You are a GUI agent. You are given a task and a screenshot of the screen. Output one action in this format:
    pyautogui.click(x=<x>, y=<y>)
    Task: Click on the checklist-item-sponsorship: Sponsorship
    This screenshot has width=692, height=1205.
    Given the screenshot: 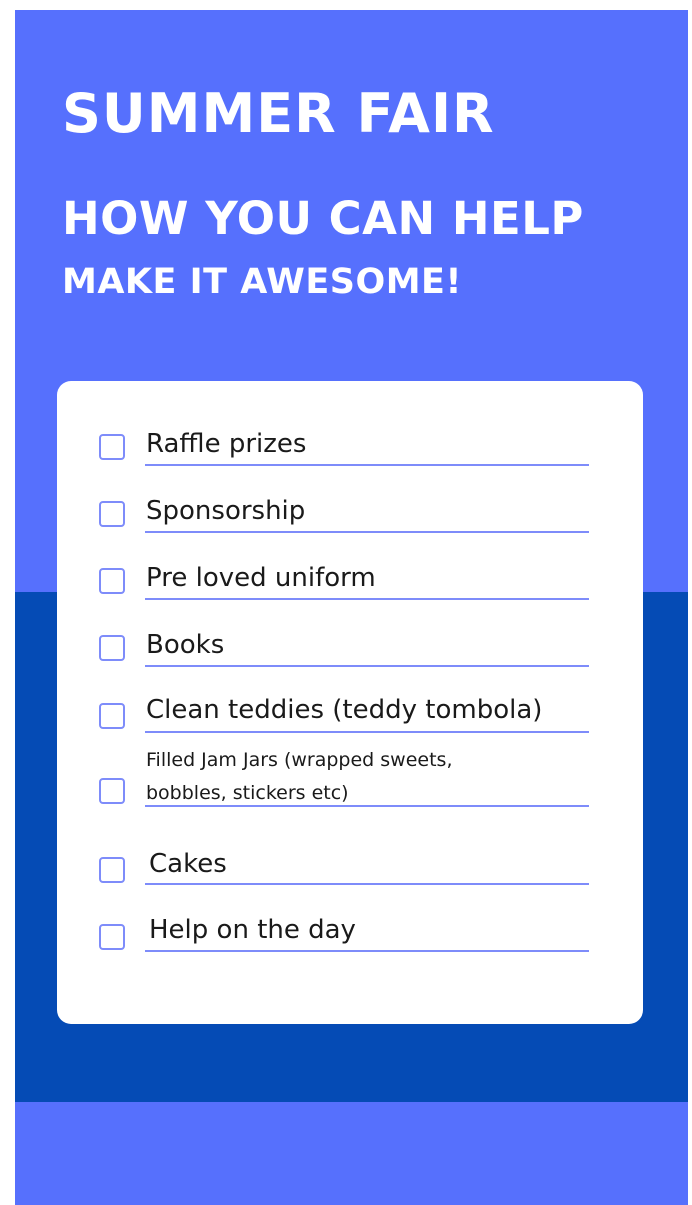 What is the action you would take?
    pyautogui.click(x=350, y=514)
    